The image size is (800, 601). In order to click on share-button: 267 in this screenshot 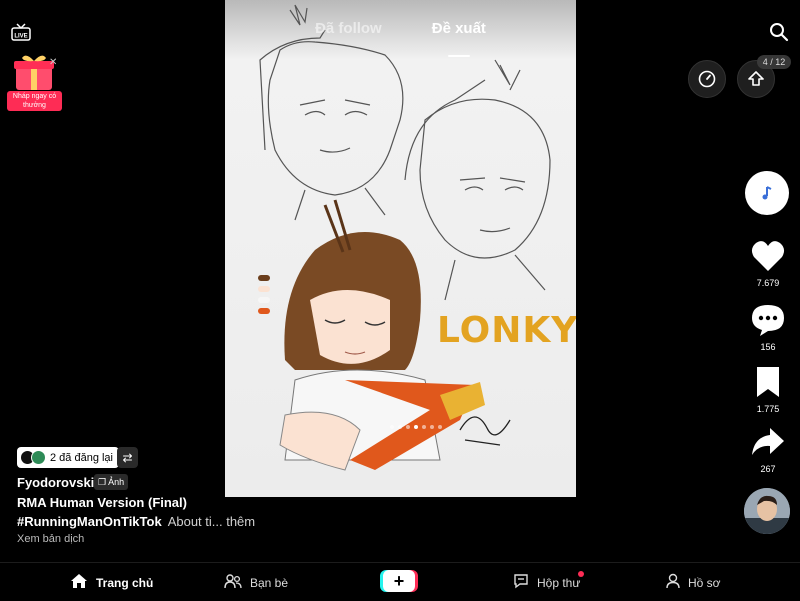, I will do `click(768, 449)`.